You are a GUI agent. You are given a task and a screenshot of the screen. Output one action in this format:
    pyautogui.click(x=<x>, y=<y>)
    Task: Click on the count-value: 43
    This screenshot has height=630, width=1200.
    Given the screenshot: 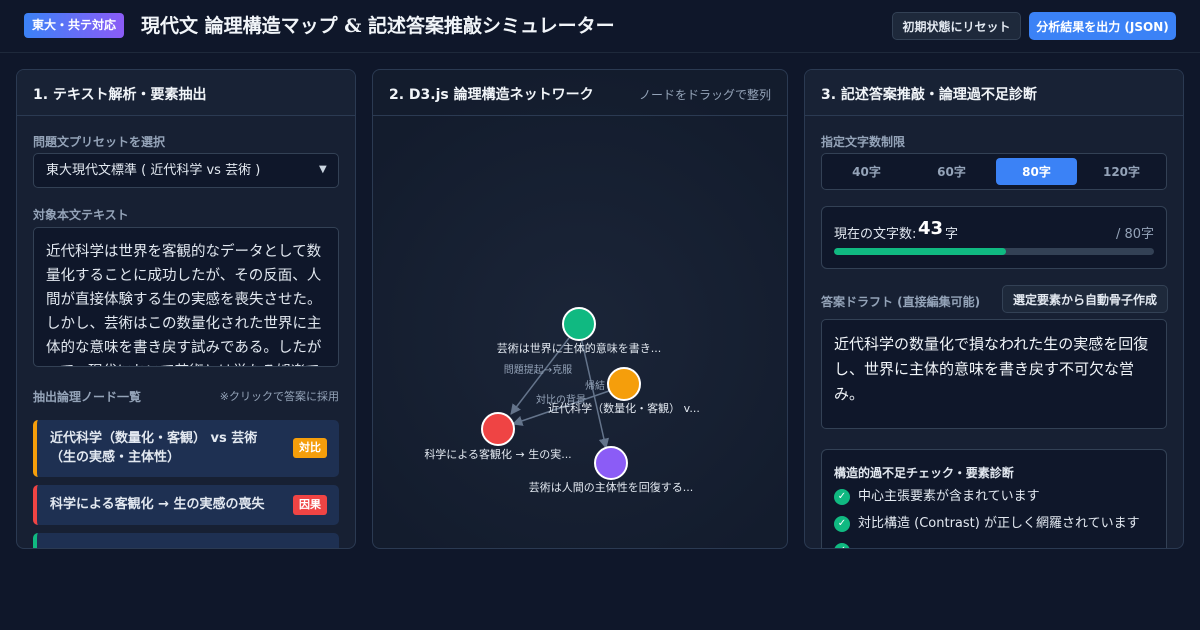 What is the action you would take?
    pyautogui.click(x=931, y=228)
    